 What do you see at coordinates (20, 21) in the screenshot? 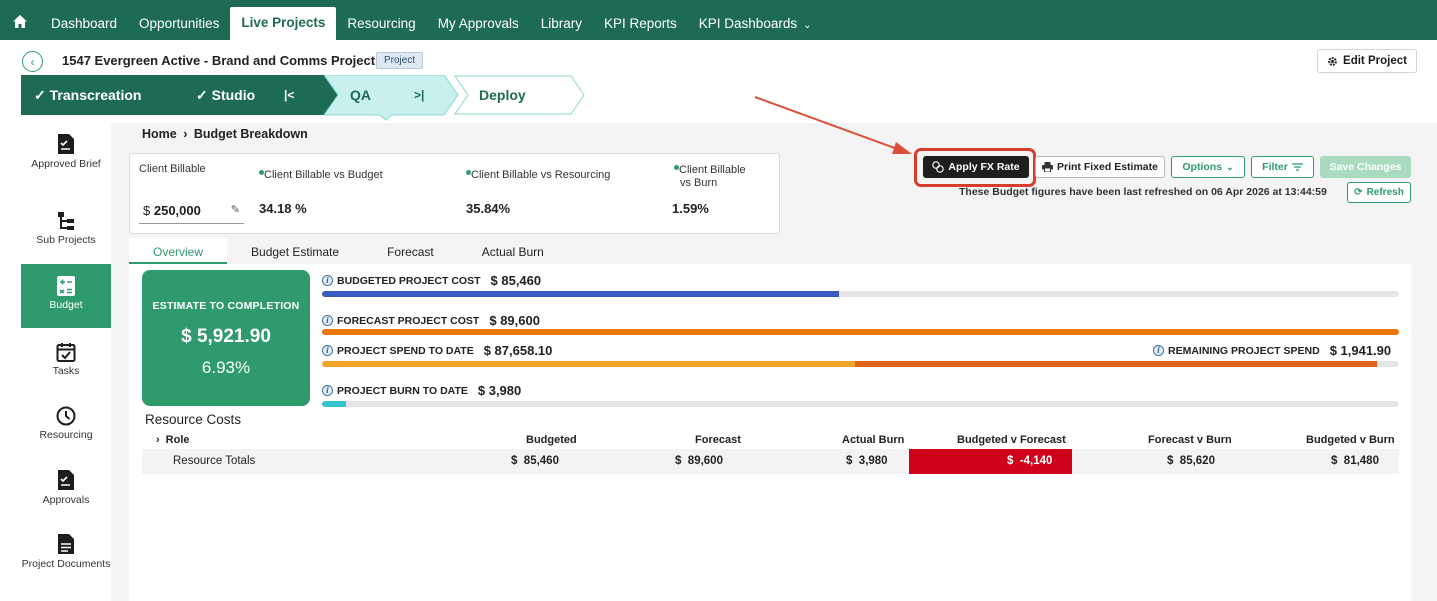
I see `home-icon` at bounding box center [20, 21].